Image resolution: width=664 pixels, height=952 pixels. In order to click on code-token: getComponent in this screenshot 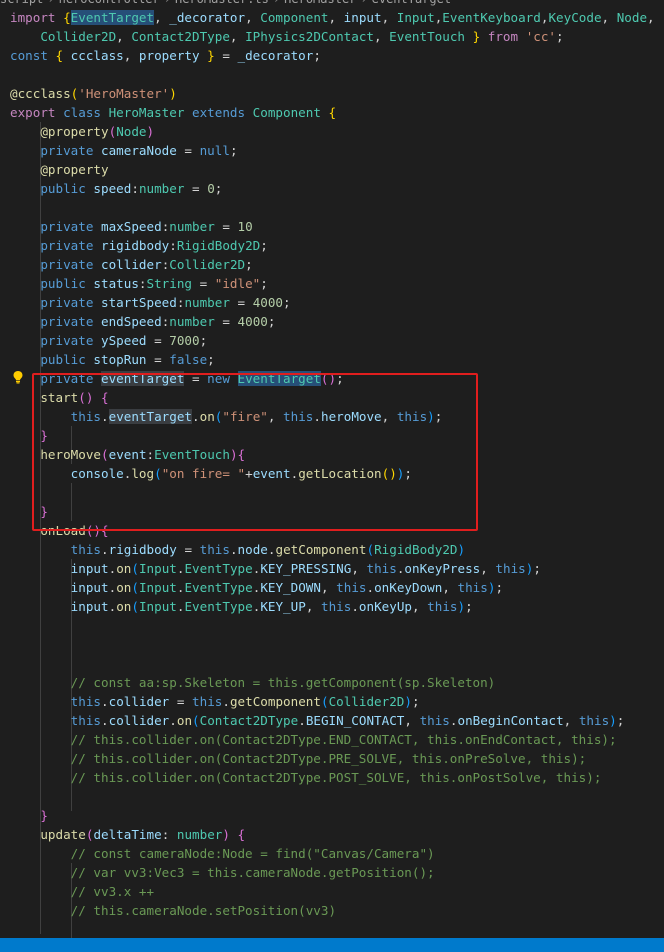, I will do `click(321, 549)`.